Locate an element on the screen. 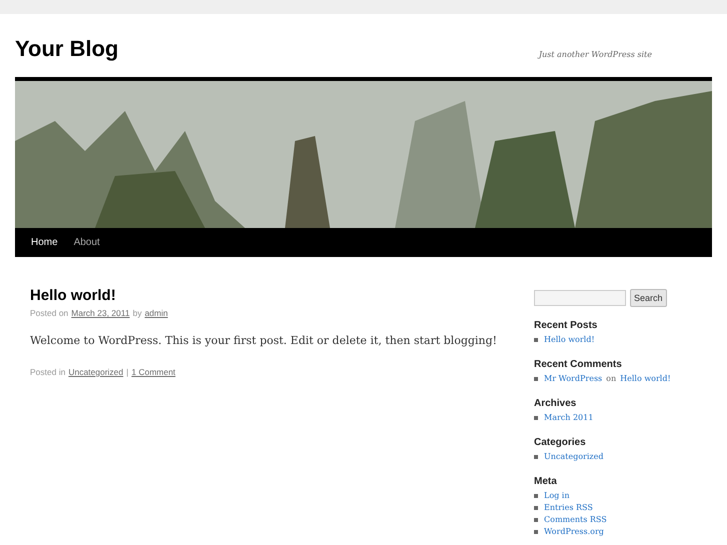 The image size is (727, 545). widget-title: Categories is located at coordinates (560, 443).